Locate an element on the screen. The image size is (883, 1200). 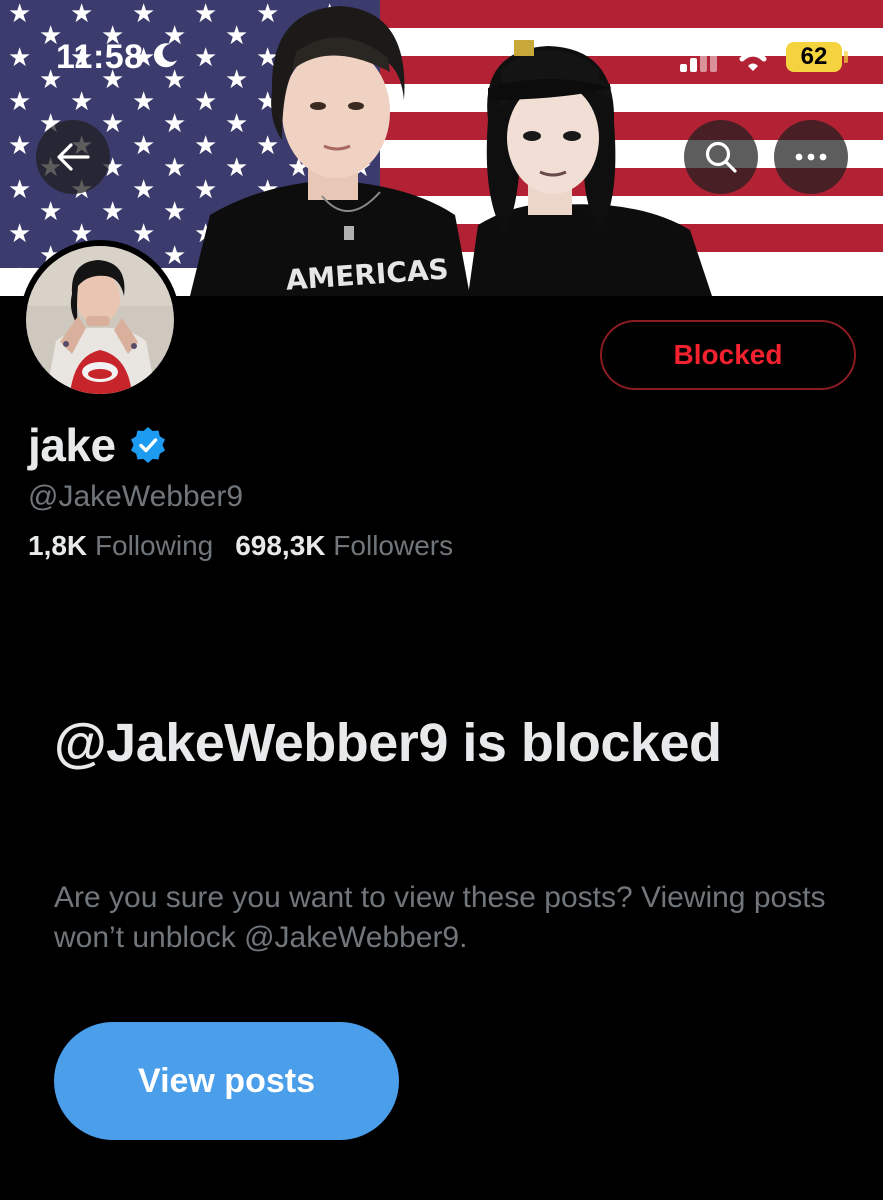
status-time: 11:58 is located at coordinates (100, 57).